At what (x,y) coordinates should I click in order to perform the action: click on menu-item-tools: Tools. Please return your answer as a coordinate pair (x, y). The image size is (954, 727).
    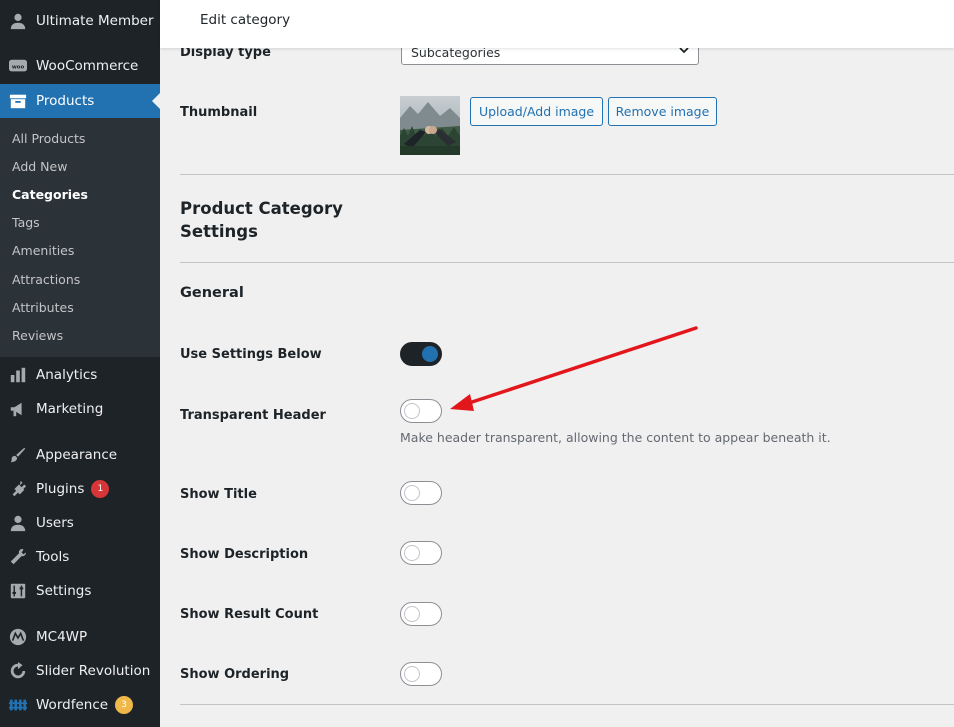
    Looking at the image, I should click on (80, 557).